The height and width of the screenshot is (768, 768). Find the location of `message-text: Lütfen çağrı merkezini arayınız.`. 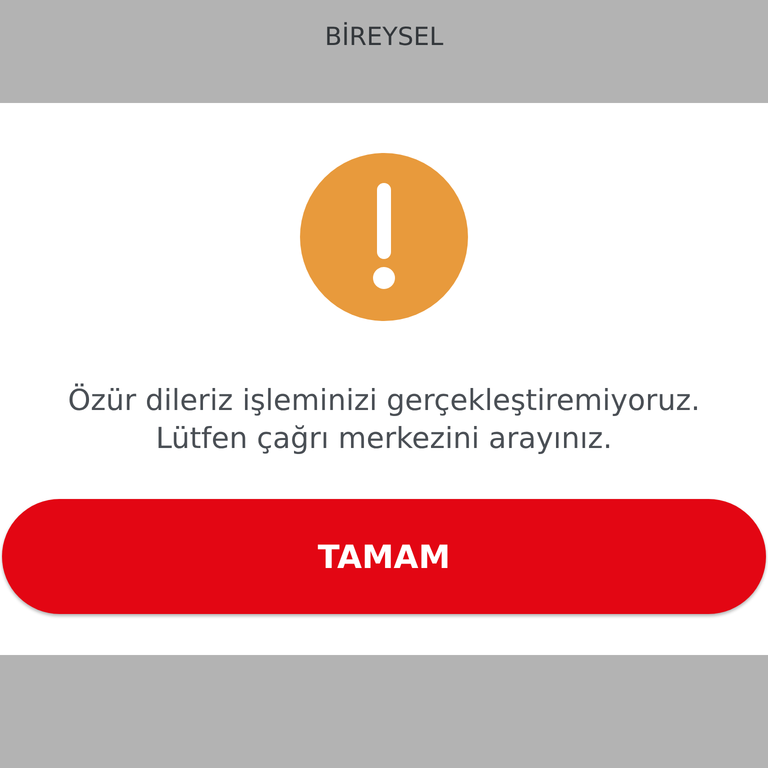

message-text: Lütfen çağrı merkezini arayınız. is located at coordinates (384, 438).